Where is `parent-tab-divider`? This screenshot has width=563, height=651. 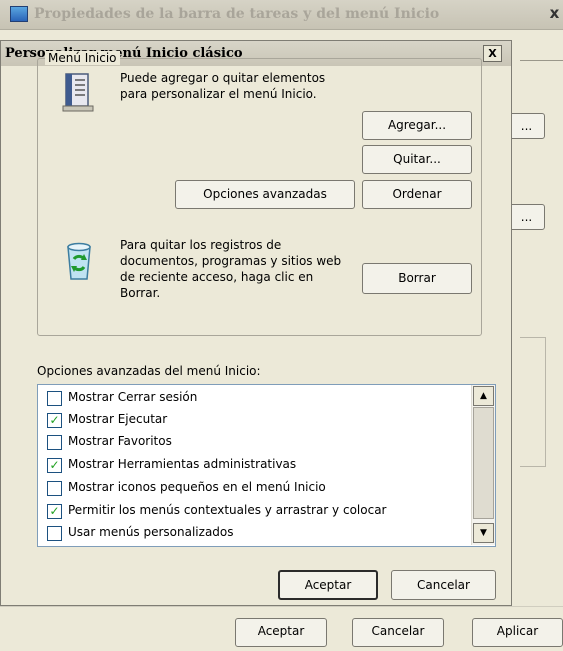
parent-tab-divider is located at coordinates (541, 60).